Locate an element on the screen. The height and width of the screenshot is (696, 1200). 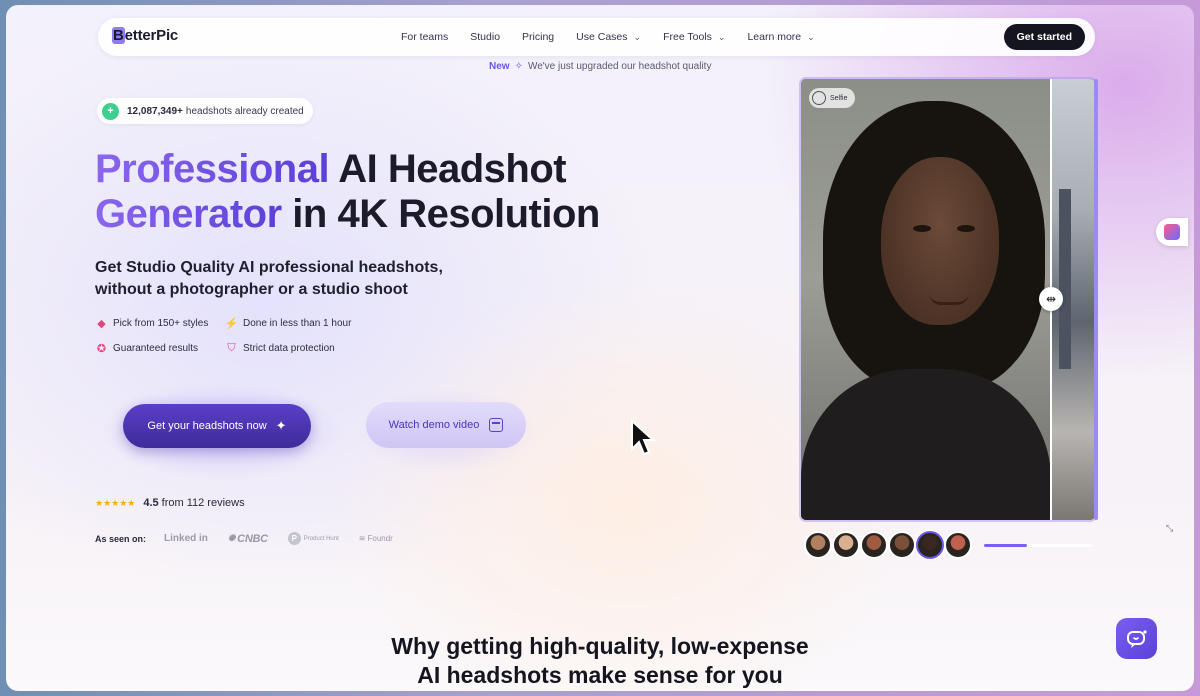
award-icon: ✪ is located at coordinates (101, 349).